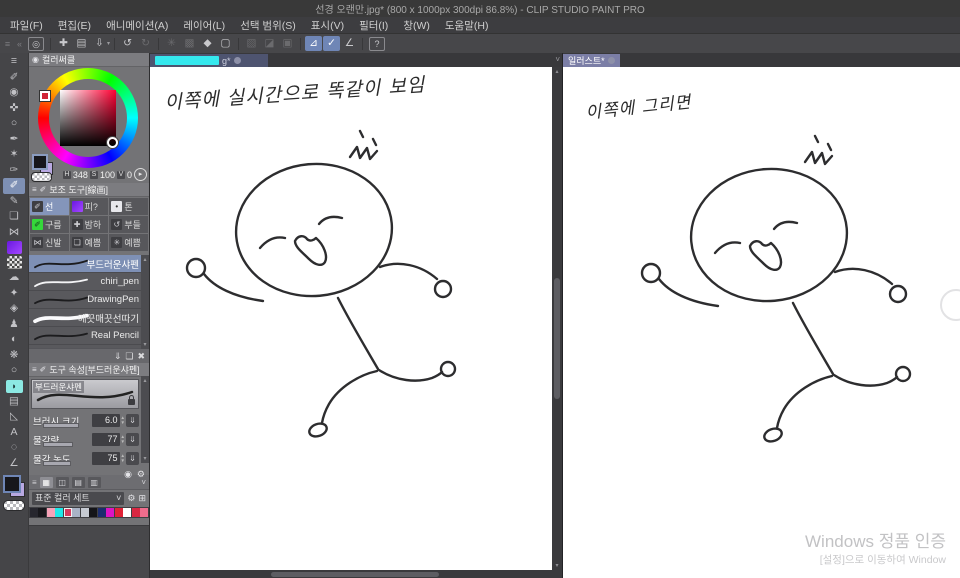 The width and height of the screenshot is (960, 578). I want to click on brush-item-real-pencil: Real Pencil, so click(89, 336).